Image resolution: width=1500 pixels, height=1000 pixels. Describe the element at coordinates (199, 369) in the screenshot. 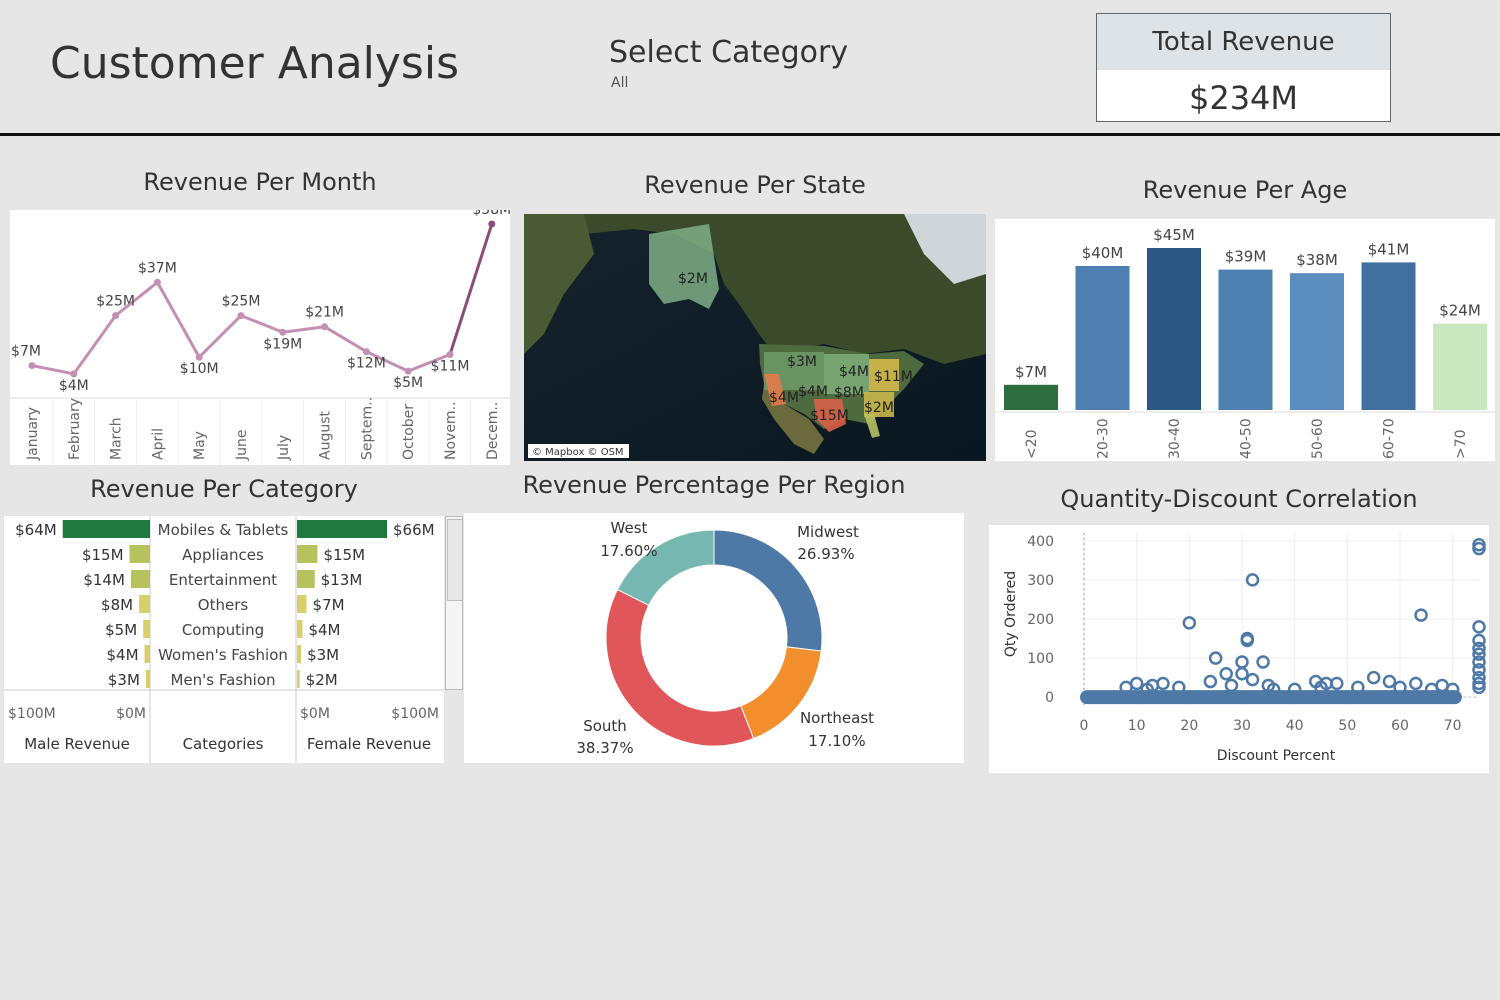

I see `data-label: $10M` at that location.